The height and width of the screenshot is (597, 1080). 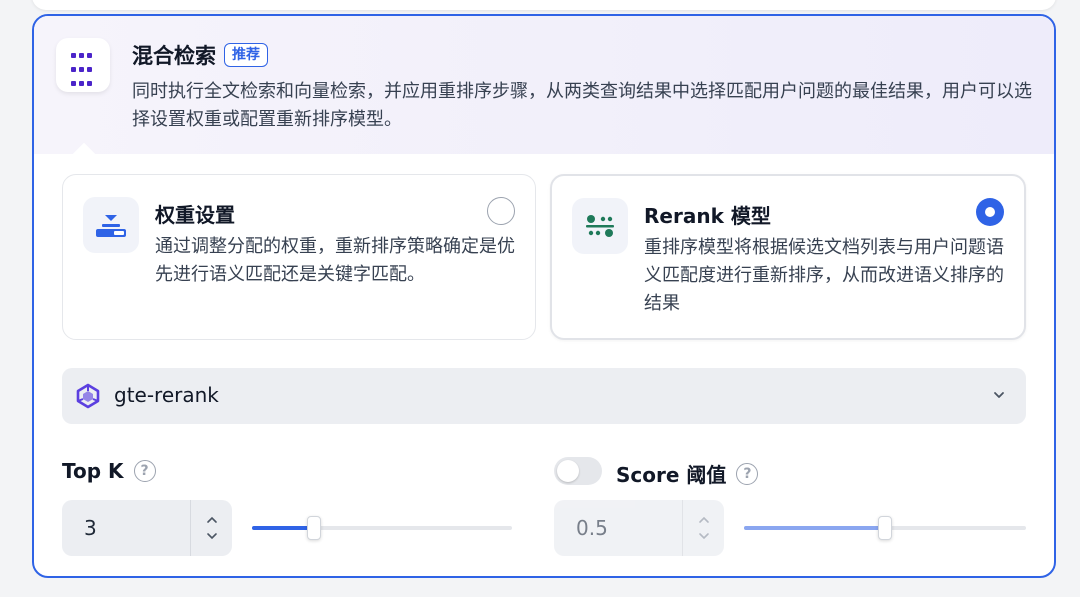 I want to click on rerank-model-select: gte-rerank, so click(x=544, y=396).